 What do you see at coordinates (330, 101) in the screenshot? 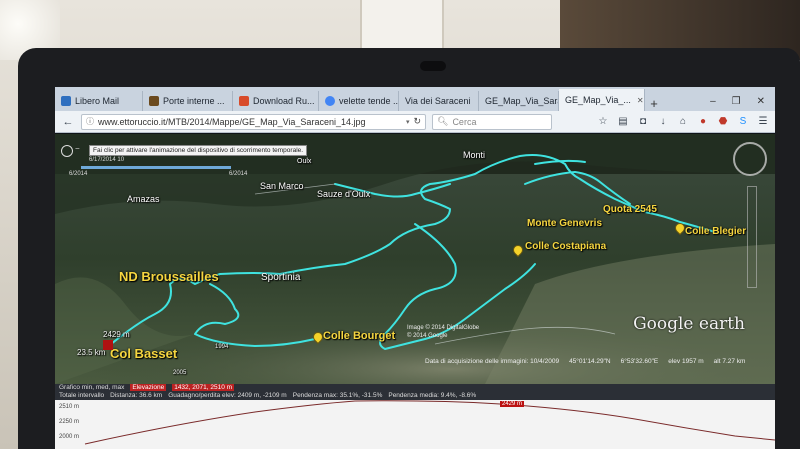
I see `google-icon` at bounding box center [330, 101].